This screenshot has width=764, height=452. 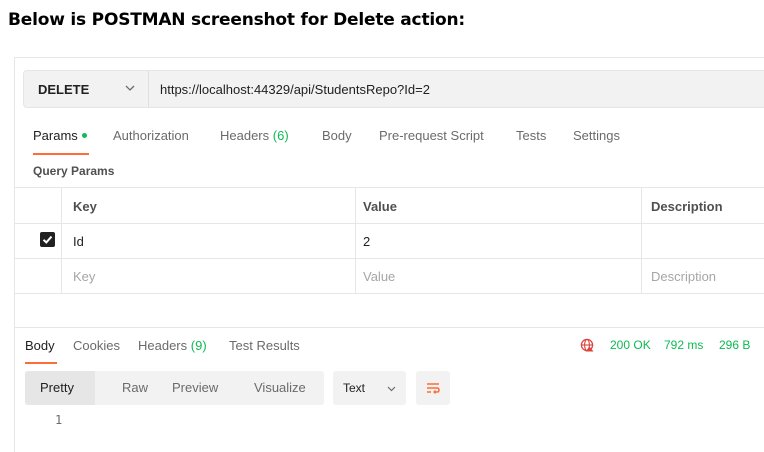 What do you see at coordinates (354, 388) in the screenshot?
I see `format-label: Text` at bounding box center [354, 388].